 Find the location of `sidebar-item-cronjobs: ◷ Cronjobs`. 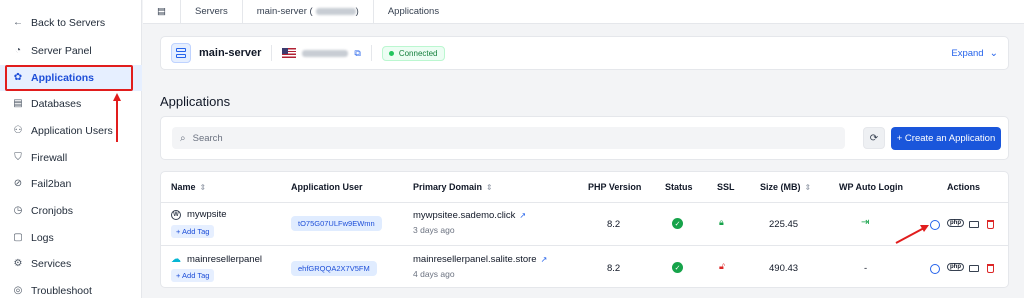

sidebar-item-cronjobs: ◷ Cronjobs is located at coordinates (71, 211).